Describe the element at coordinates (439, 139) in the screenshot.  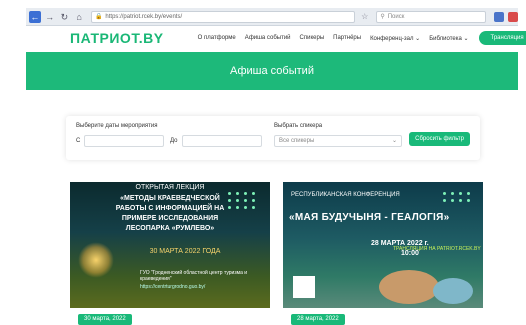
I see `reset-filter-button: Сбросить фильтр` at that location.